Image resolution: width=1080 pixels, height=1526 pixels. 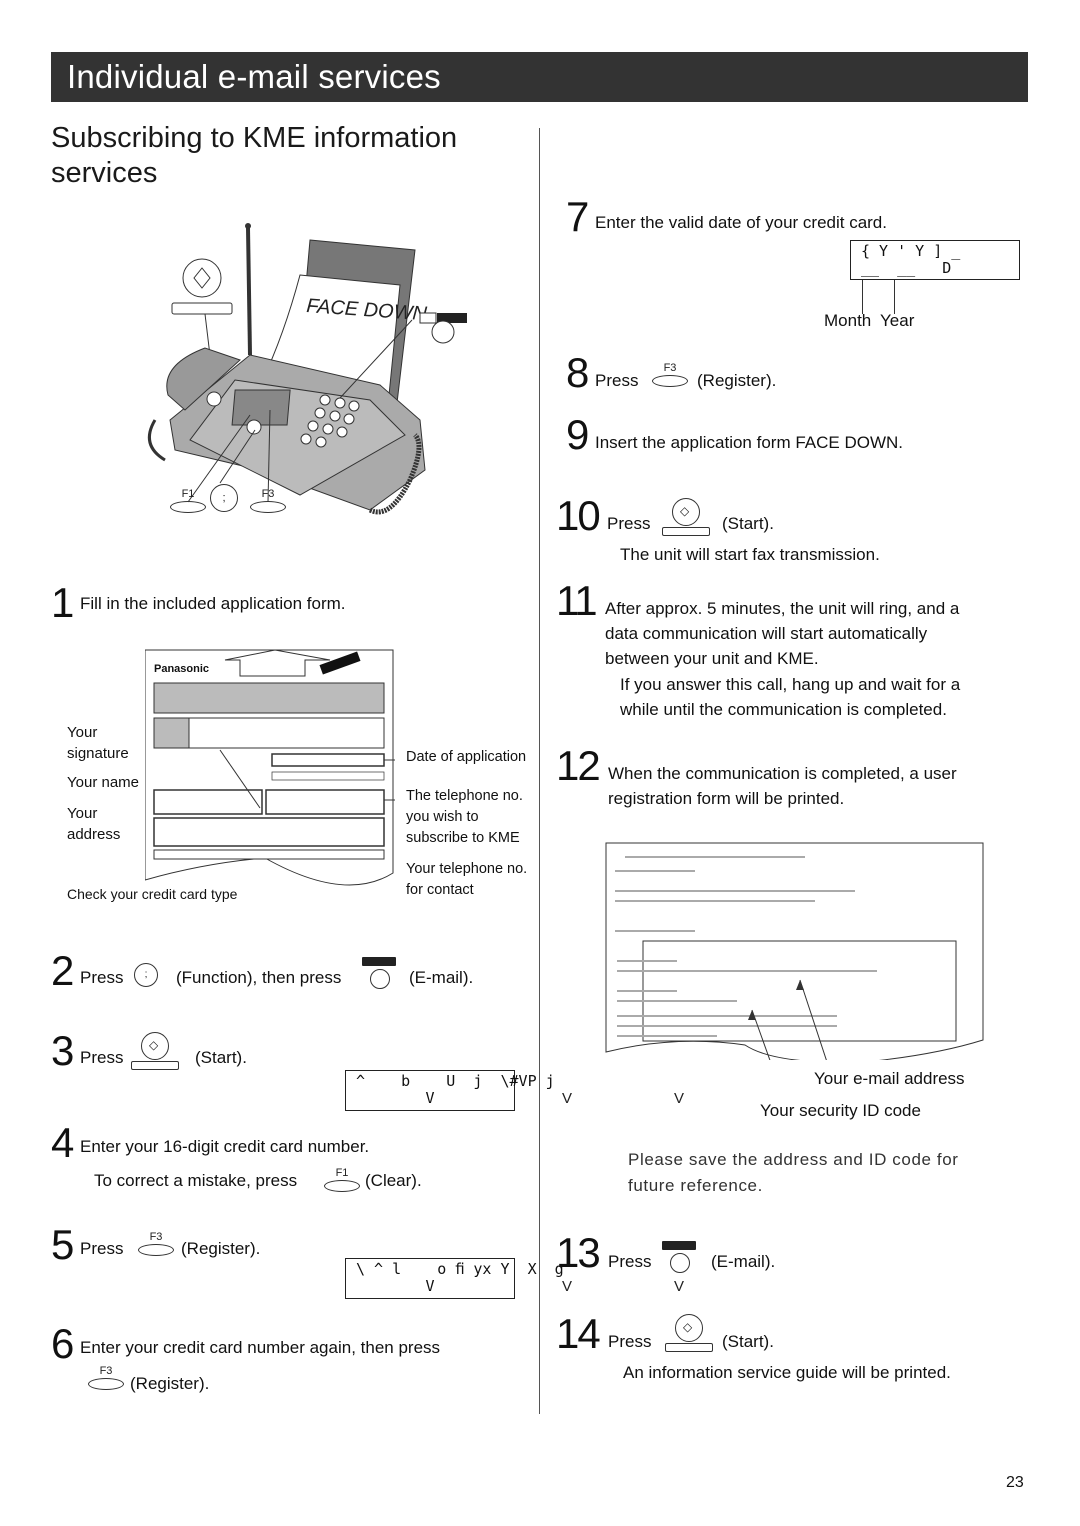 What do you see at coordinates (62, 602) in the screenshot?
I see `step-1-number: 1` at bounding box center [62, 602].